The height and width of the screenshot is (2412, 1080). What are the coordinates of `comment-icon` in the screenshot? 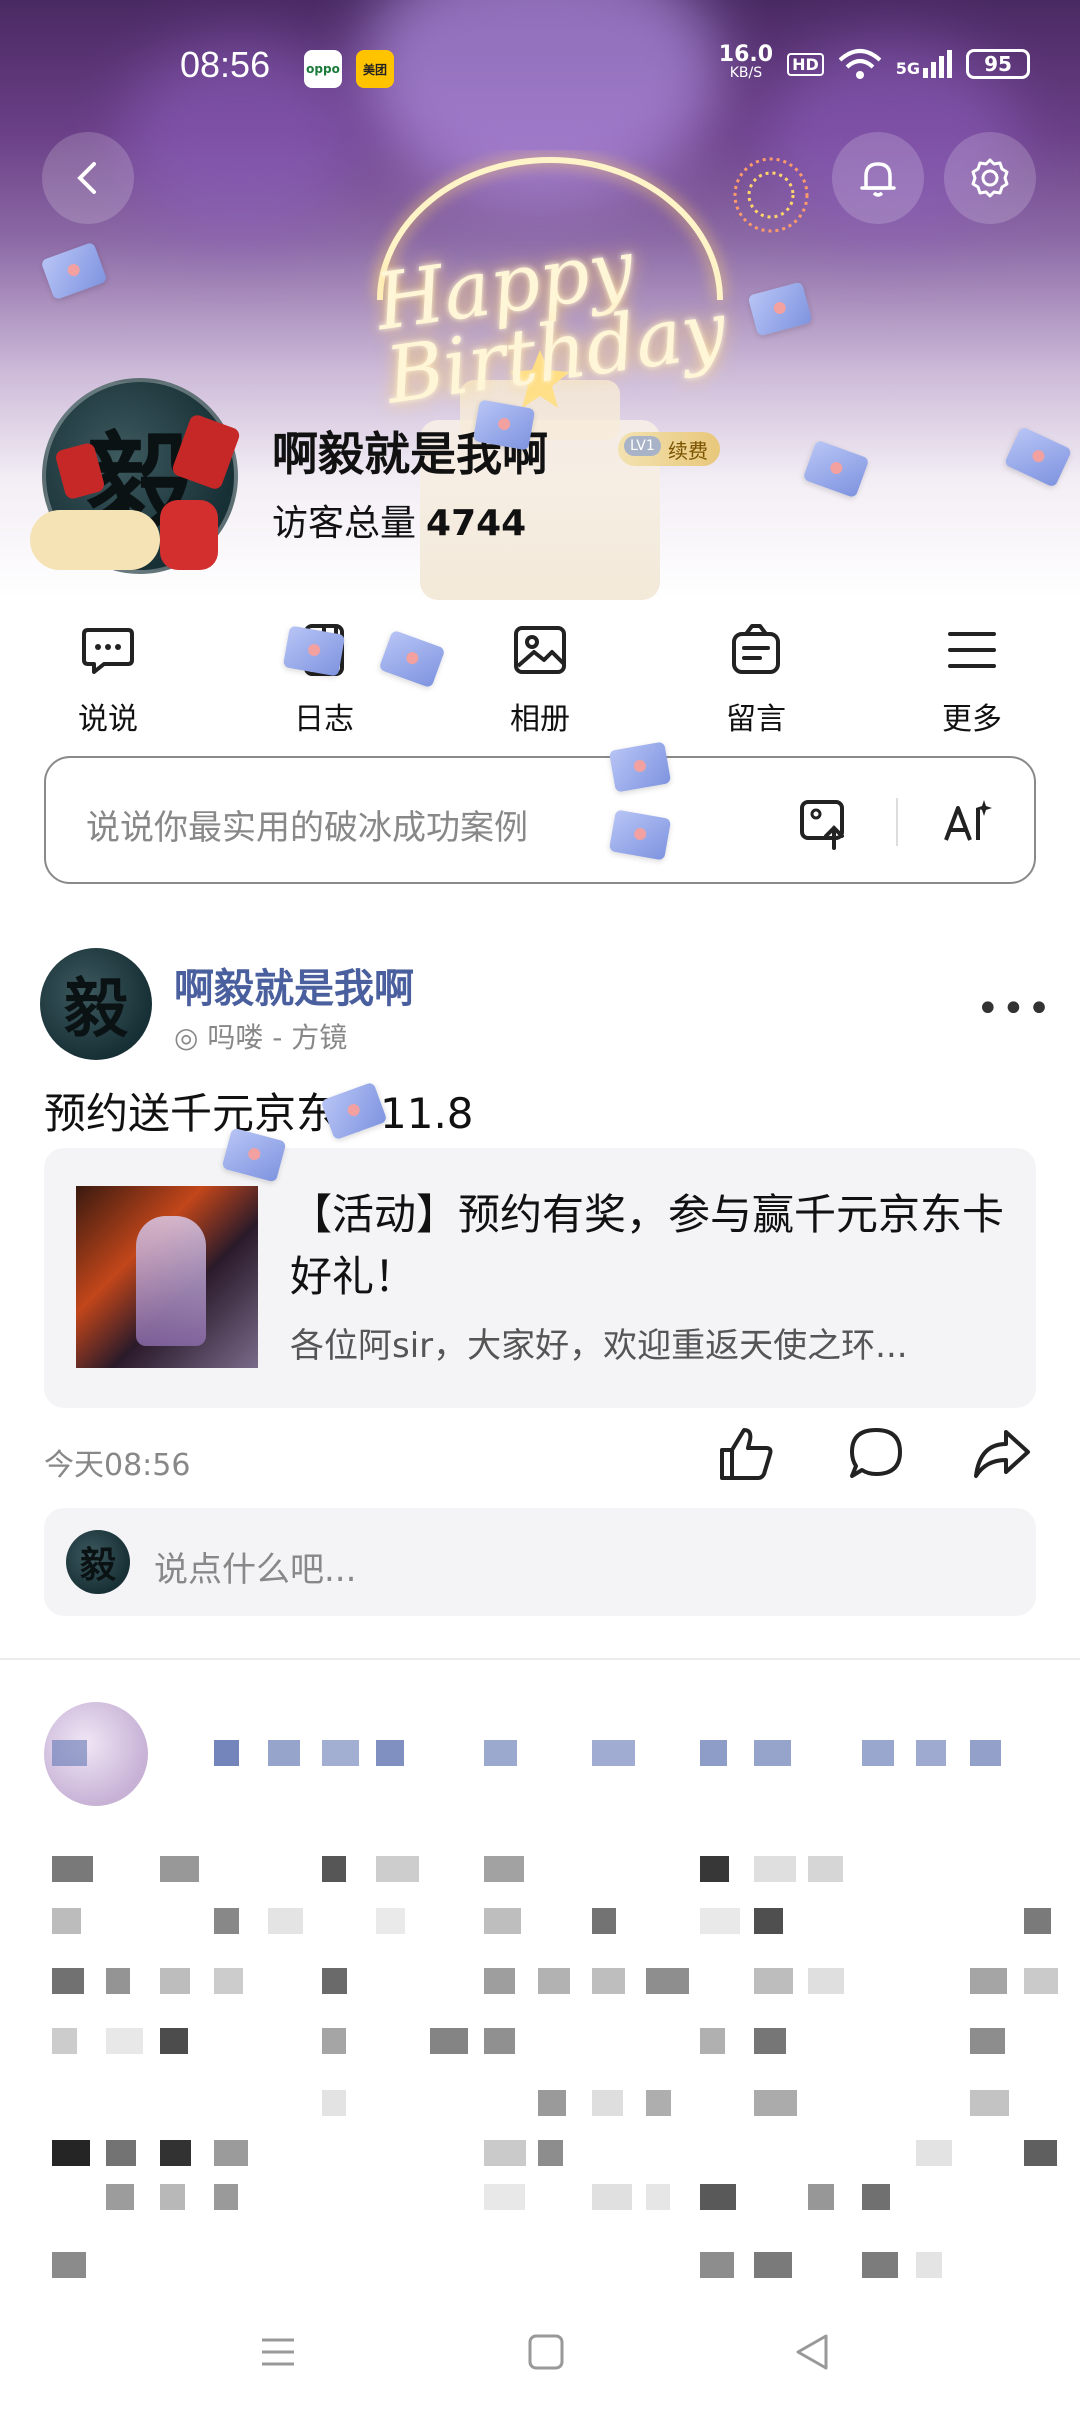 It's located at (876, 1454).